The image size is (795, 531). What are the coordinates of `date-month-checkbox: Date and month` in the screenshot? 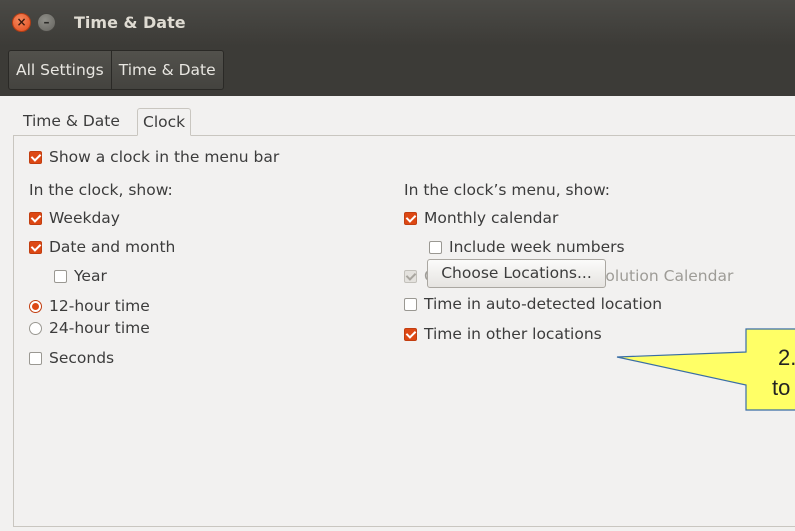 It's located at (102, 247).